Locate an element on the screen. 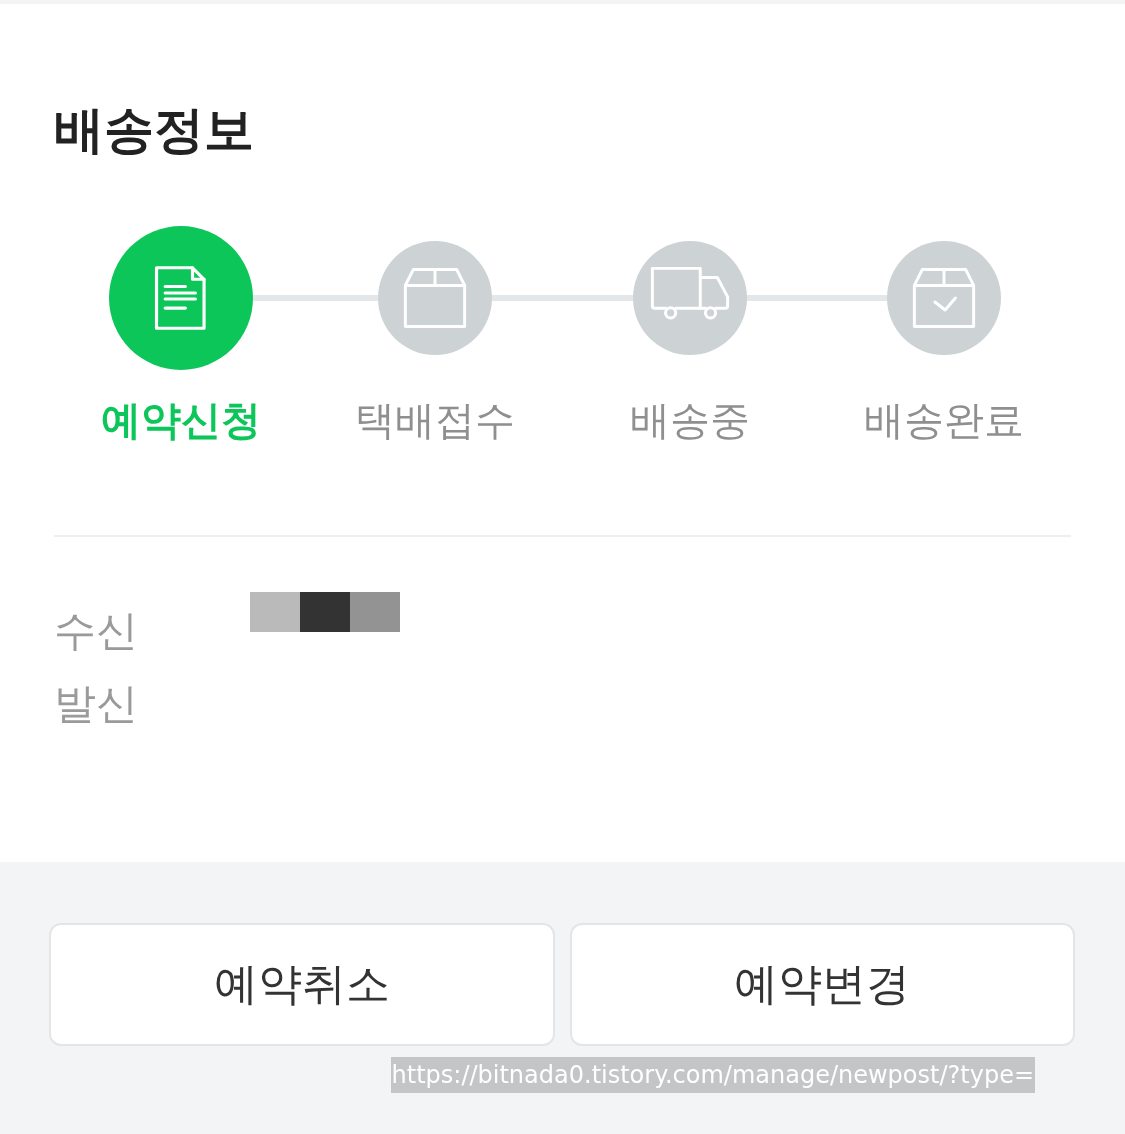 The image size is (1125, 1134). action-button: 예약취소 is located at coordinates (302, 984).